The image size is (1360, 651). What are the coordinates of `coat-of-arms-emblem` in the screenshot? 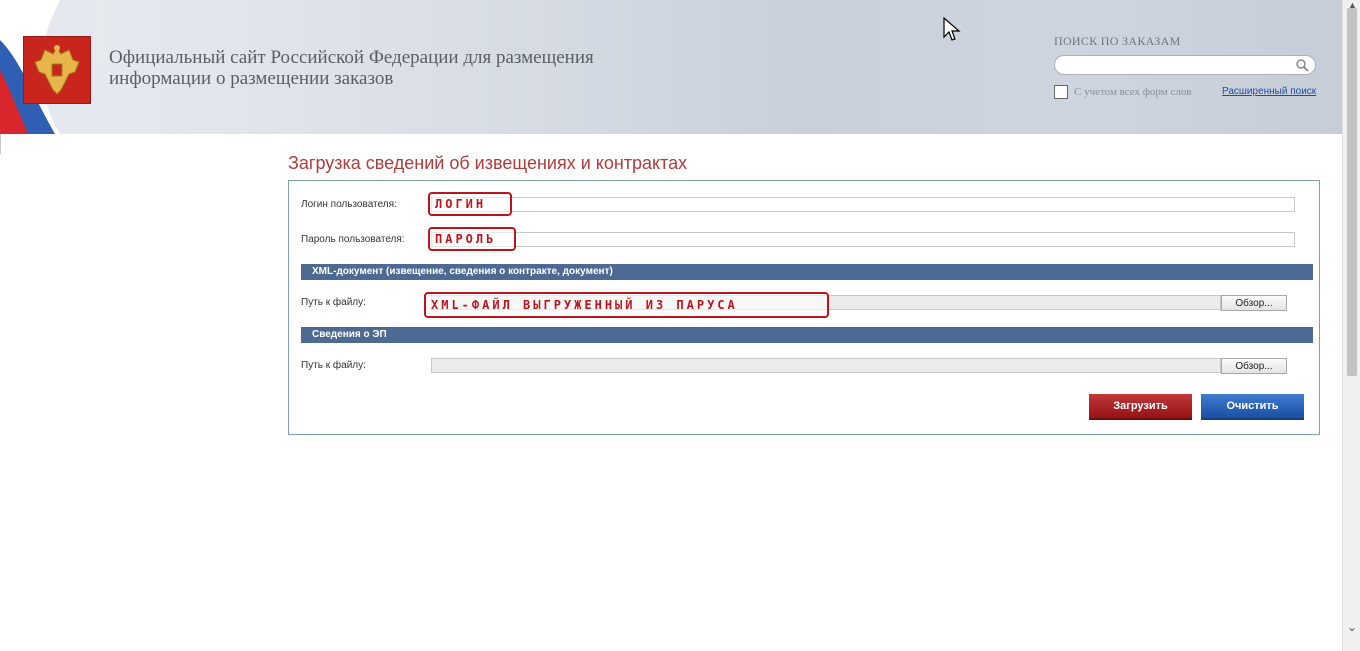 It's located at (57, 70).